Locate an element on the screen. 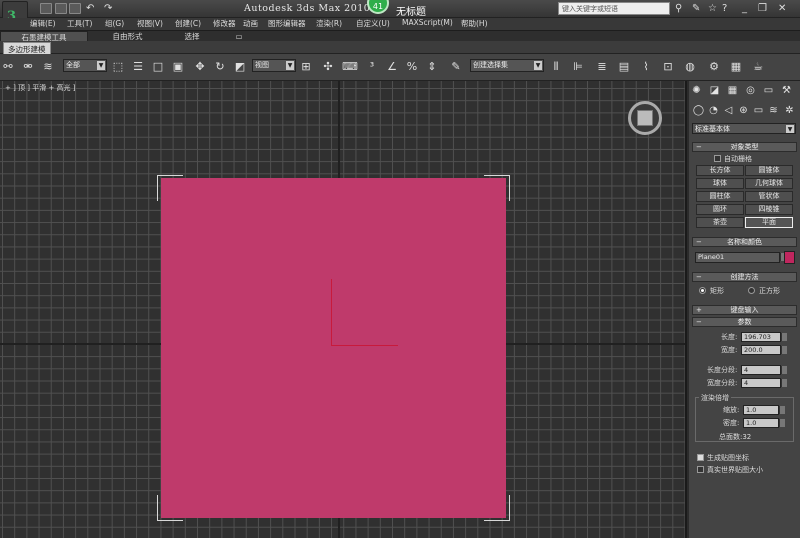 This screenshot has width=800, height=538. angle-snap-icon: ∠ is located at coordinates (392, 67).